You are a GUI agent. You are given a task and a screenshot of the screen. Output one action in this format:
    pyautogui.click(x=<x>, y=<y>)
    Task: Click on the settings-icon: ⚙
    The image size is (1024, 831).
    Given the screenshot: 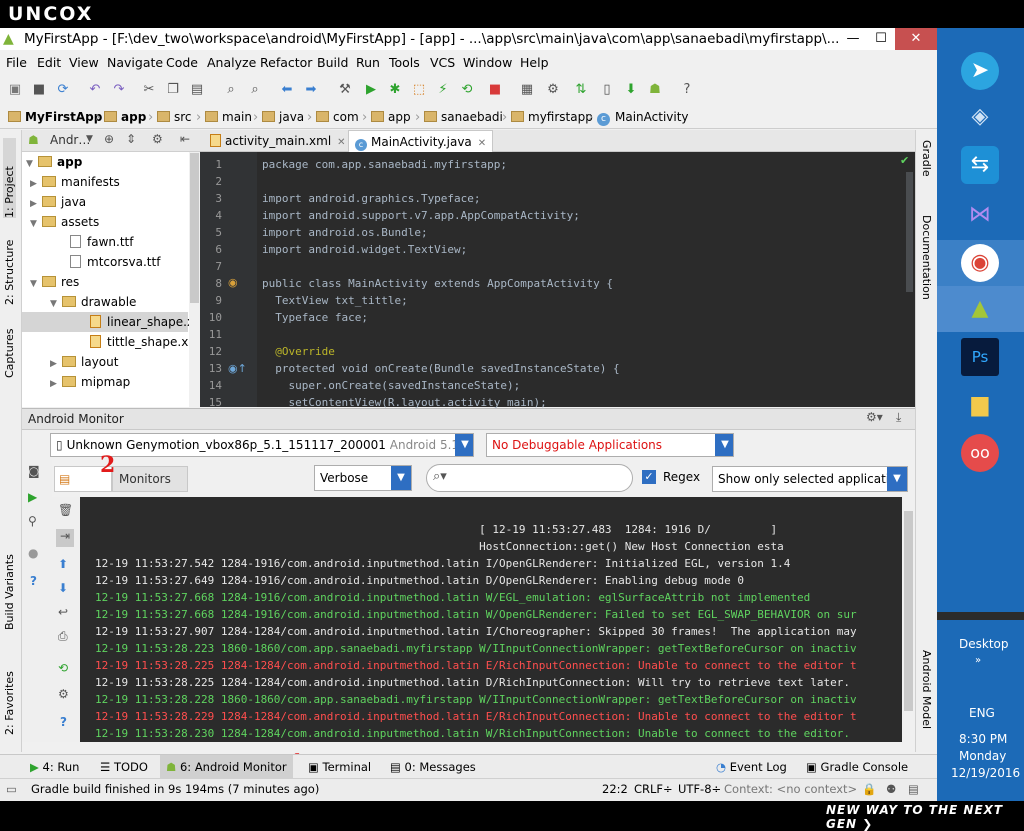 What is the action you would take?
    pyautogui.click(x=553, y=90)
    